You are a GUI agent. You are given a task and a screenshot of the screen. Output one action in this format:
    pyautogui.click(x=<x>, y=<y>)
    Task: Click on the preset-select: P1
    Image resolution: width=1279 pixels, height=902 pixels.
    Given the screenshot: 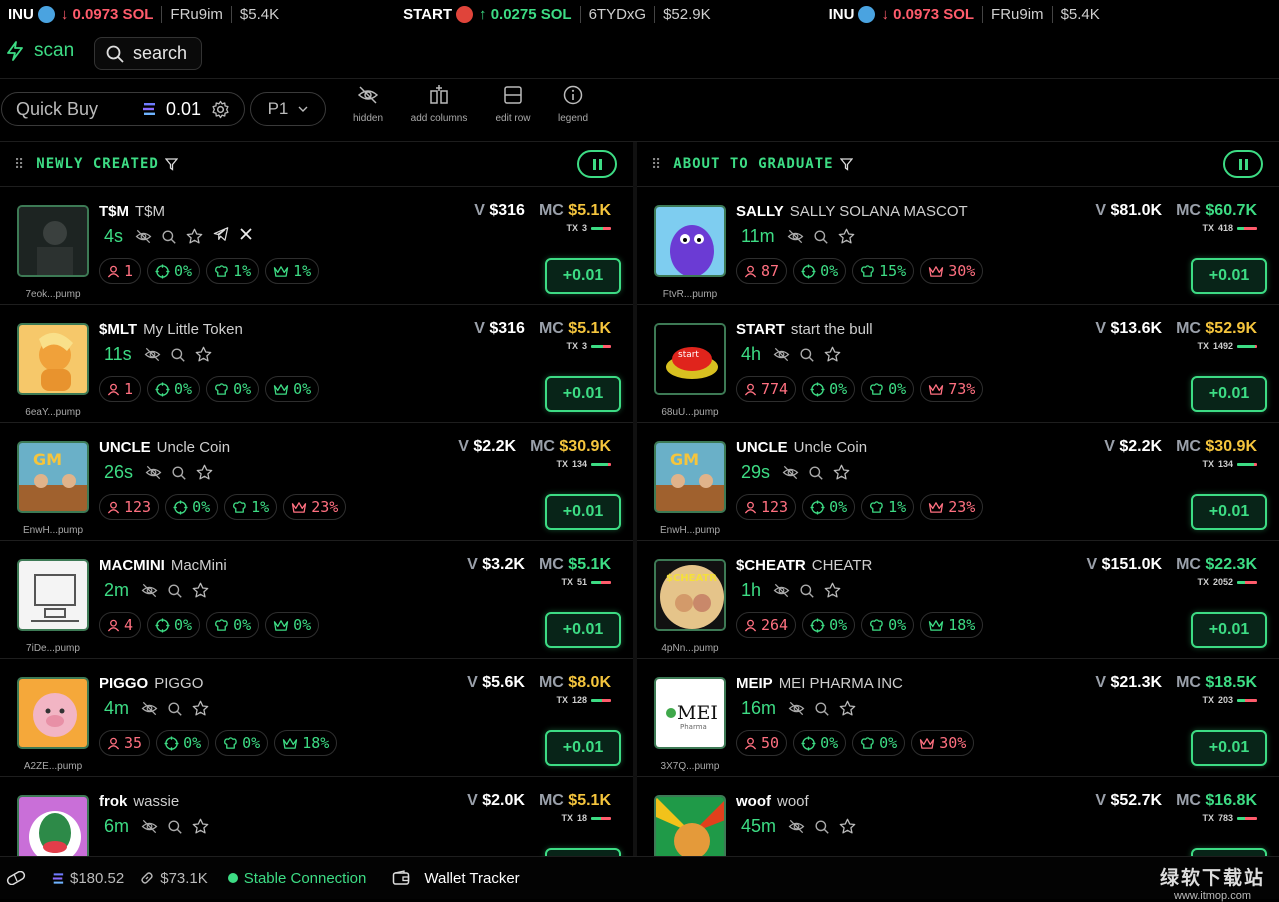 What is the action you would take?
    pyautogui.click(x=288, y=109)
    